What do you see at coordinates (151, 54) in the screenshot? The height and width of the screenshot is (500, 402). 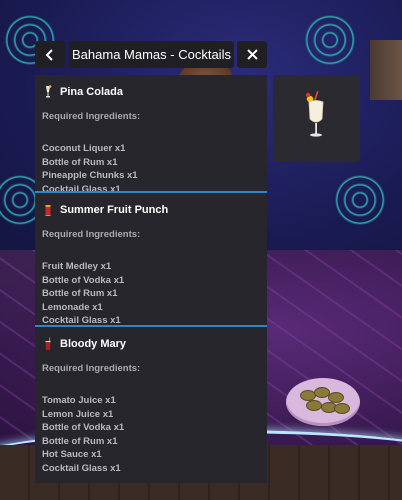 I see `page-title: Bahama Mamas - Cocktails` at bounding box center [151, 54].